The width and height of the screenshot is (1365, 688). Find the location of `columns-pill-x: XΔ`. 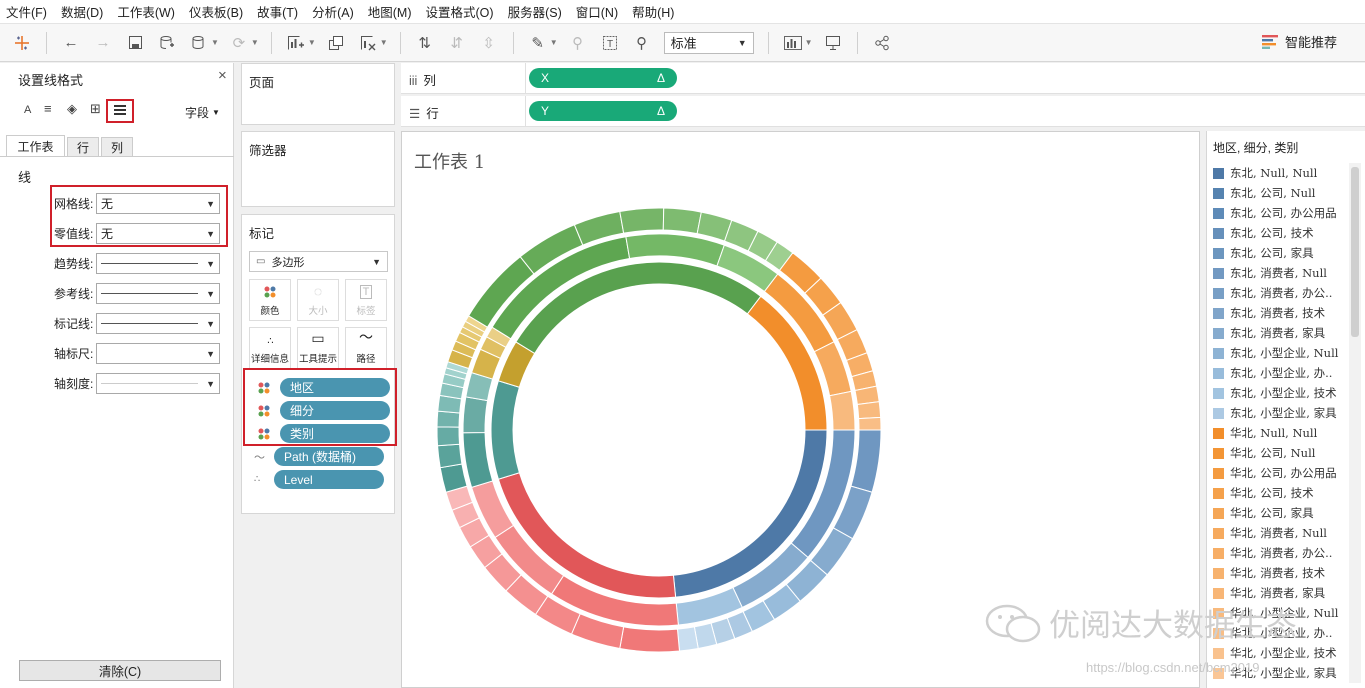

columns-pill-x: XΔ is located at coordinates (603, 78).